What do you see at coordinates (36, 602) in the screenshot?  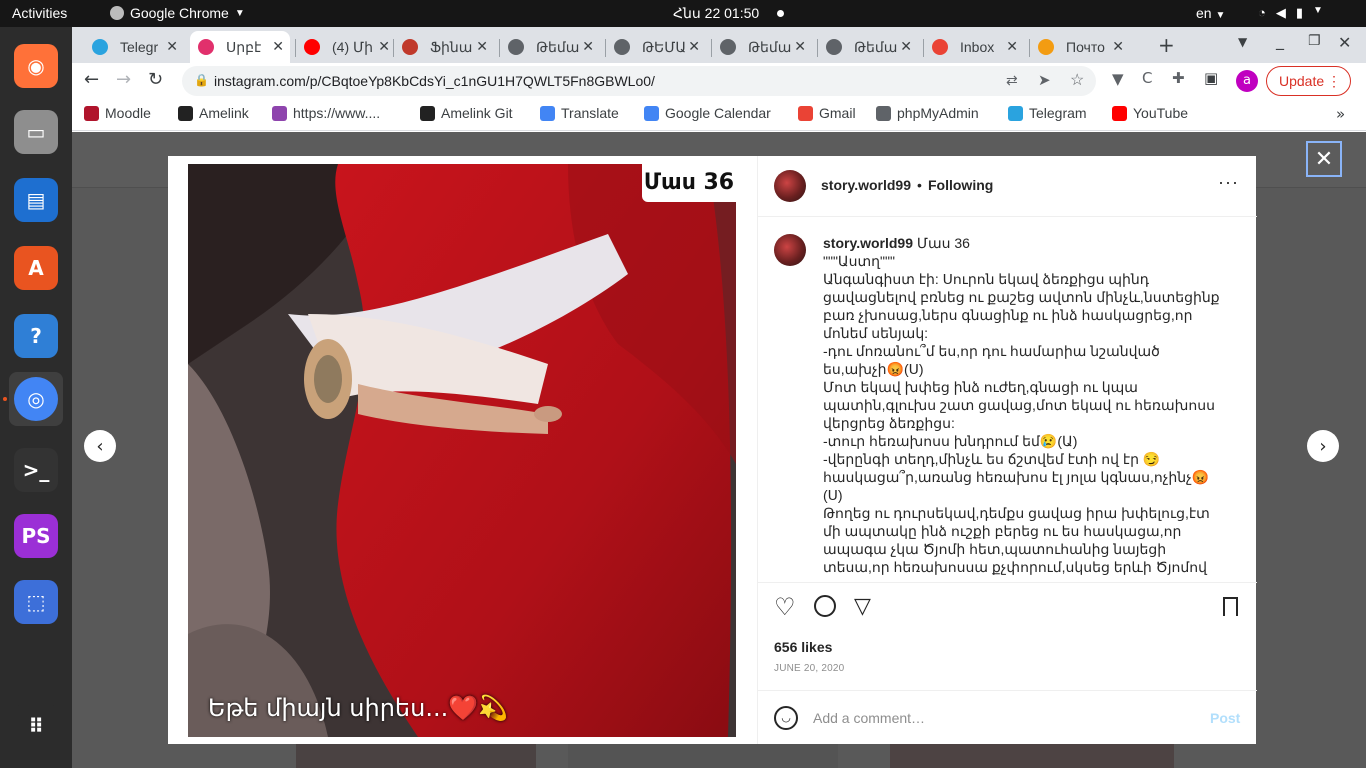 I see `screenshot-icon: ⬚` at bounding box center [36, 602].